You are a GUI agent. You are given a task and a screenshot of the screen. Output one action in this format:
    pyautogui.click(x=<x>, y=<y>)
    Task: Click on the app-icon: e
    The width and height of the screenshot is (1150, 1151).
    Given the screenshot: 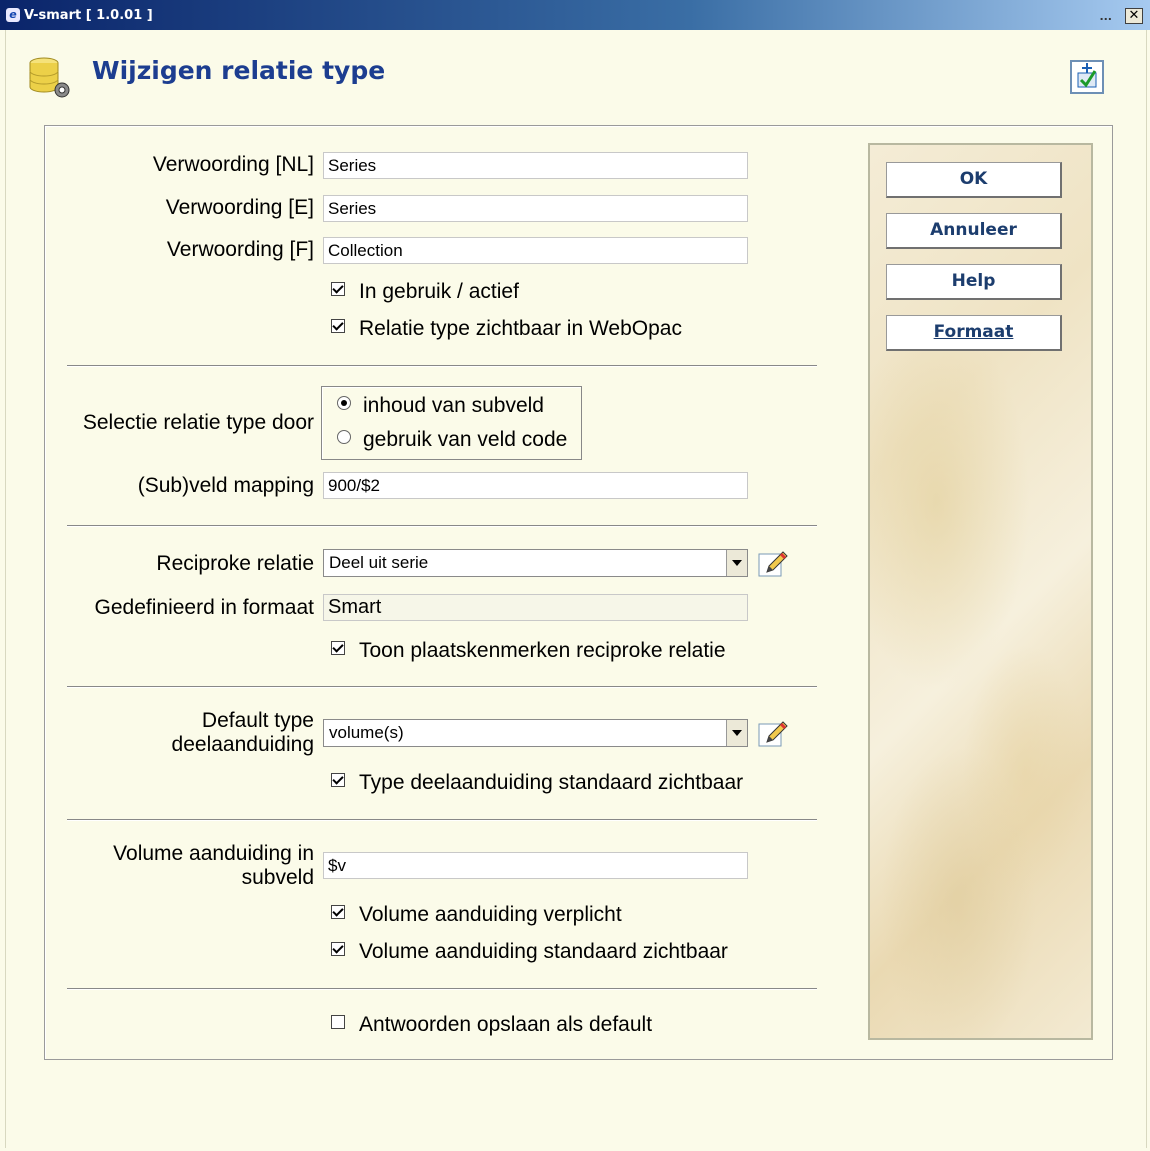 What is the action you would take?
    pyautogui.click(x=13, y=15)
    